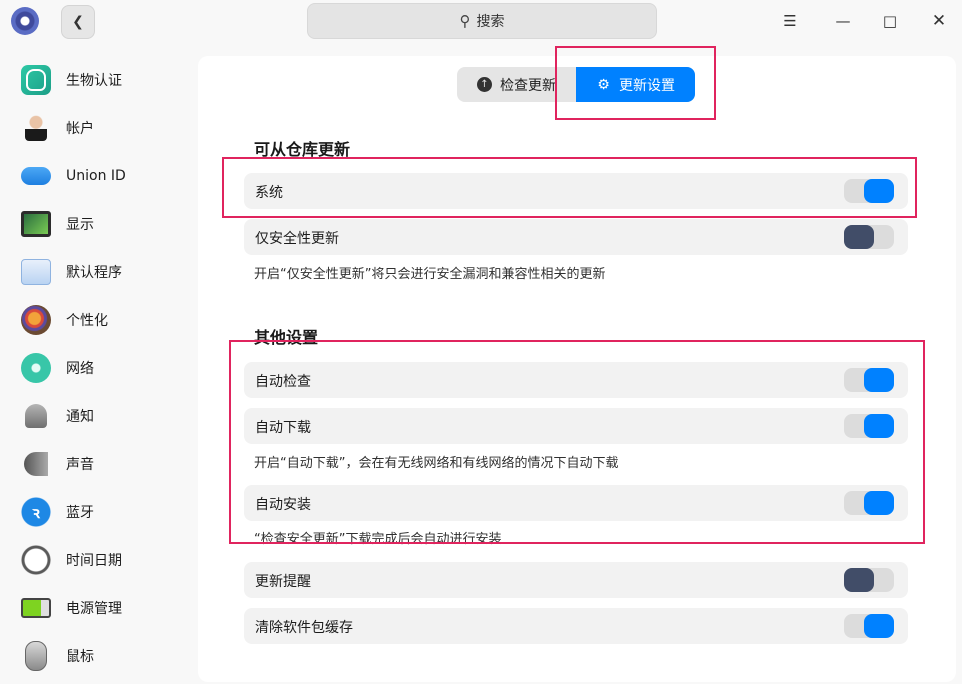 The image size is (962, 684). I want to click on sidebar-item-datetime: 时间日期, so click(96, 560).